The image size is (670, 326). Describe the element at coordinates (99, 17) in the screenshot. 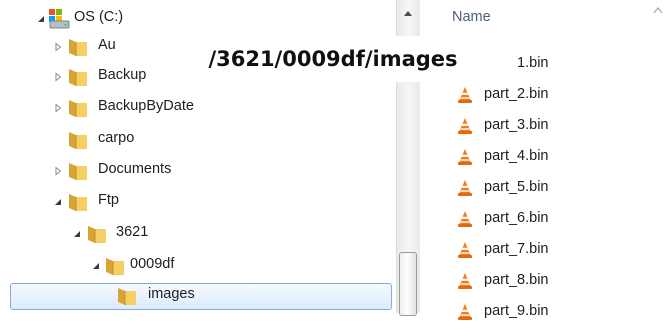

I see `tree-item-label: OS (C:)` at that location.